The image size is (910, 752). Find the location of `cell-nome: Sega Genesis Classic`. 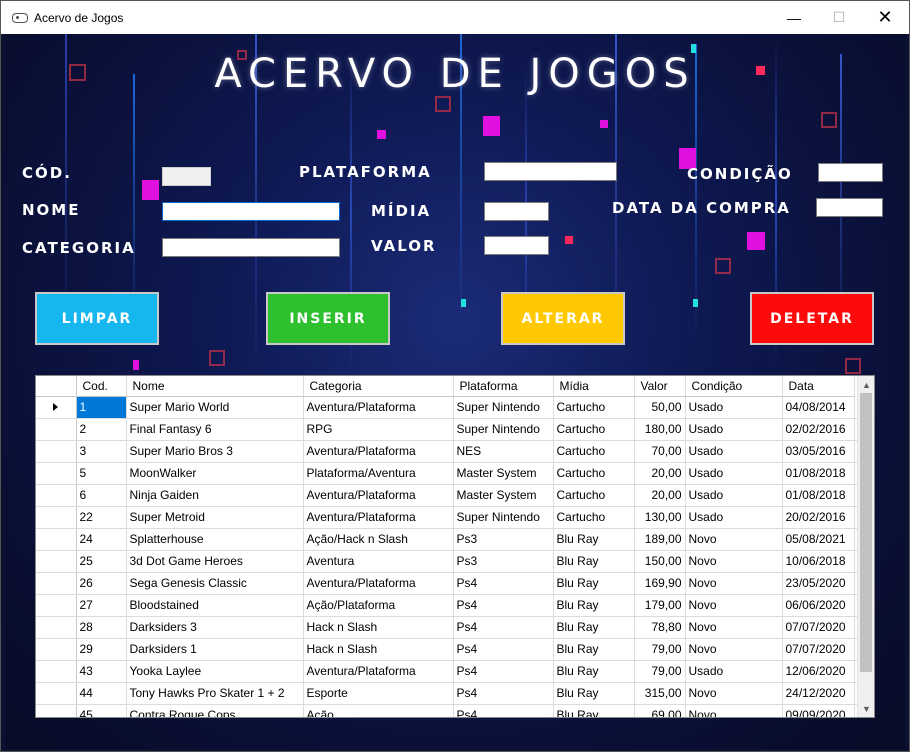

cell-nome: Sega Genesis Classic is located at coordinates (215, 583).